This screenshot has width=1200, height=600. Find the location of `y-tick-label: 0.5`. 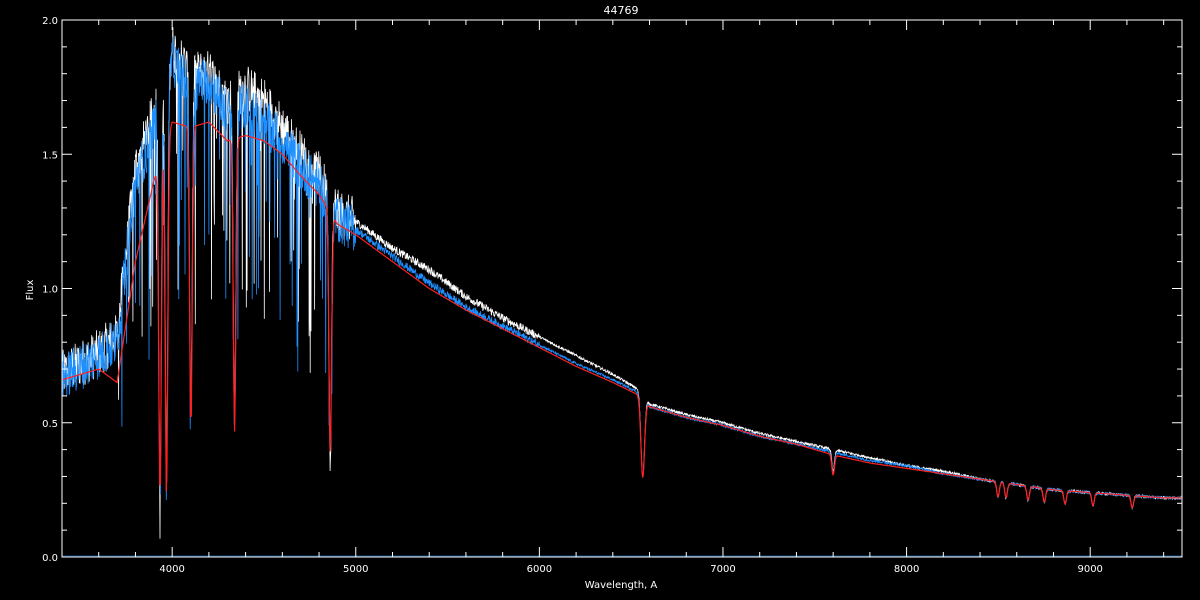

y-tick-label: 0.5 is located at coordinates (50, 424).